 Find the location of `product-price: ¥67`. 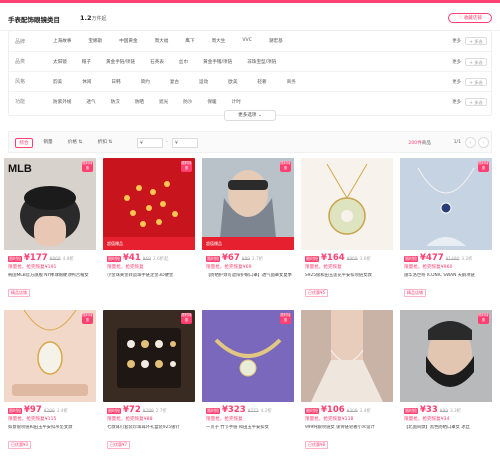

product-price: ¥67 is located at coordinates (231, 258).